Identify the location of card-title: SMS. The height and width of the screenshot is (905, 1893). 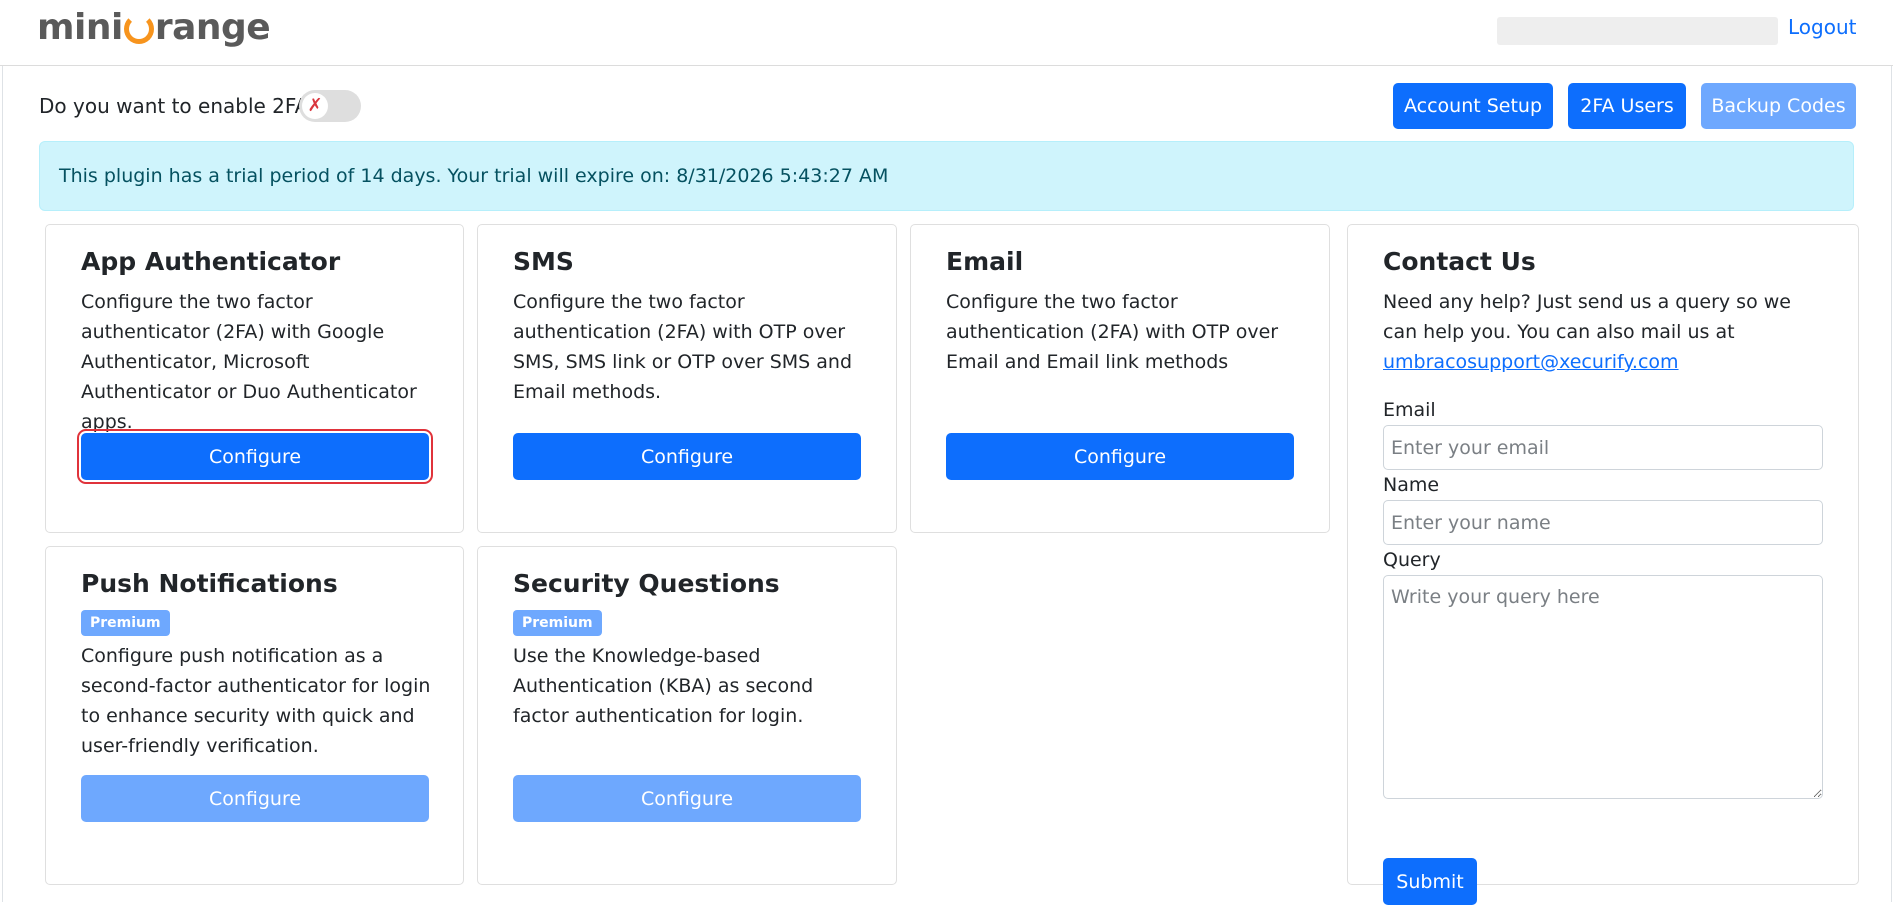
(543, 261).